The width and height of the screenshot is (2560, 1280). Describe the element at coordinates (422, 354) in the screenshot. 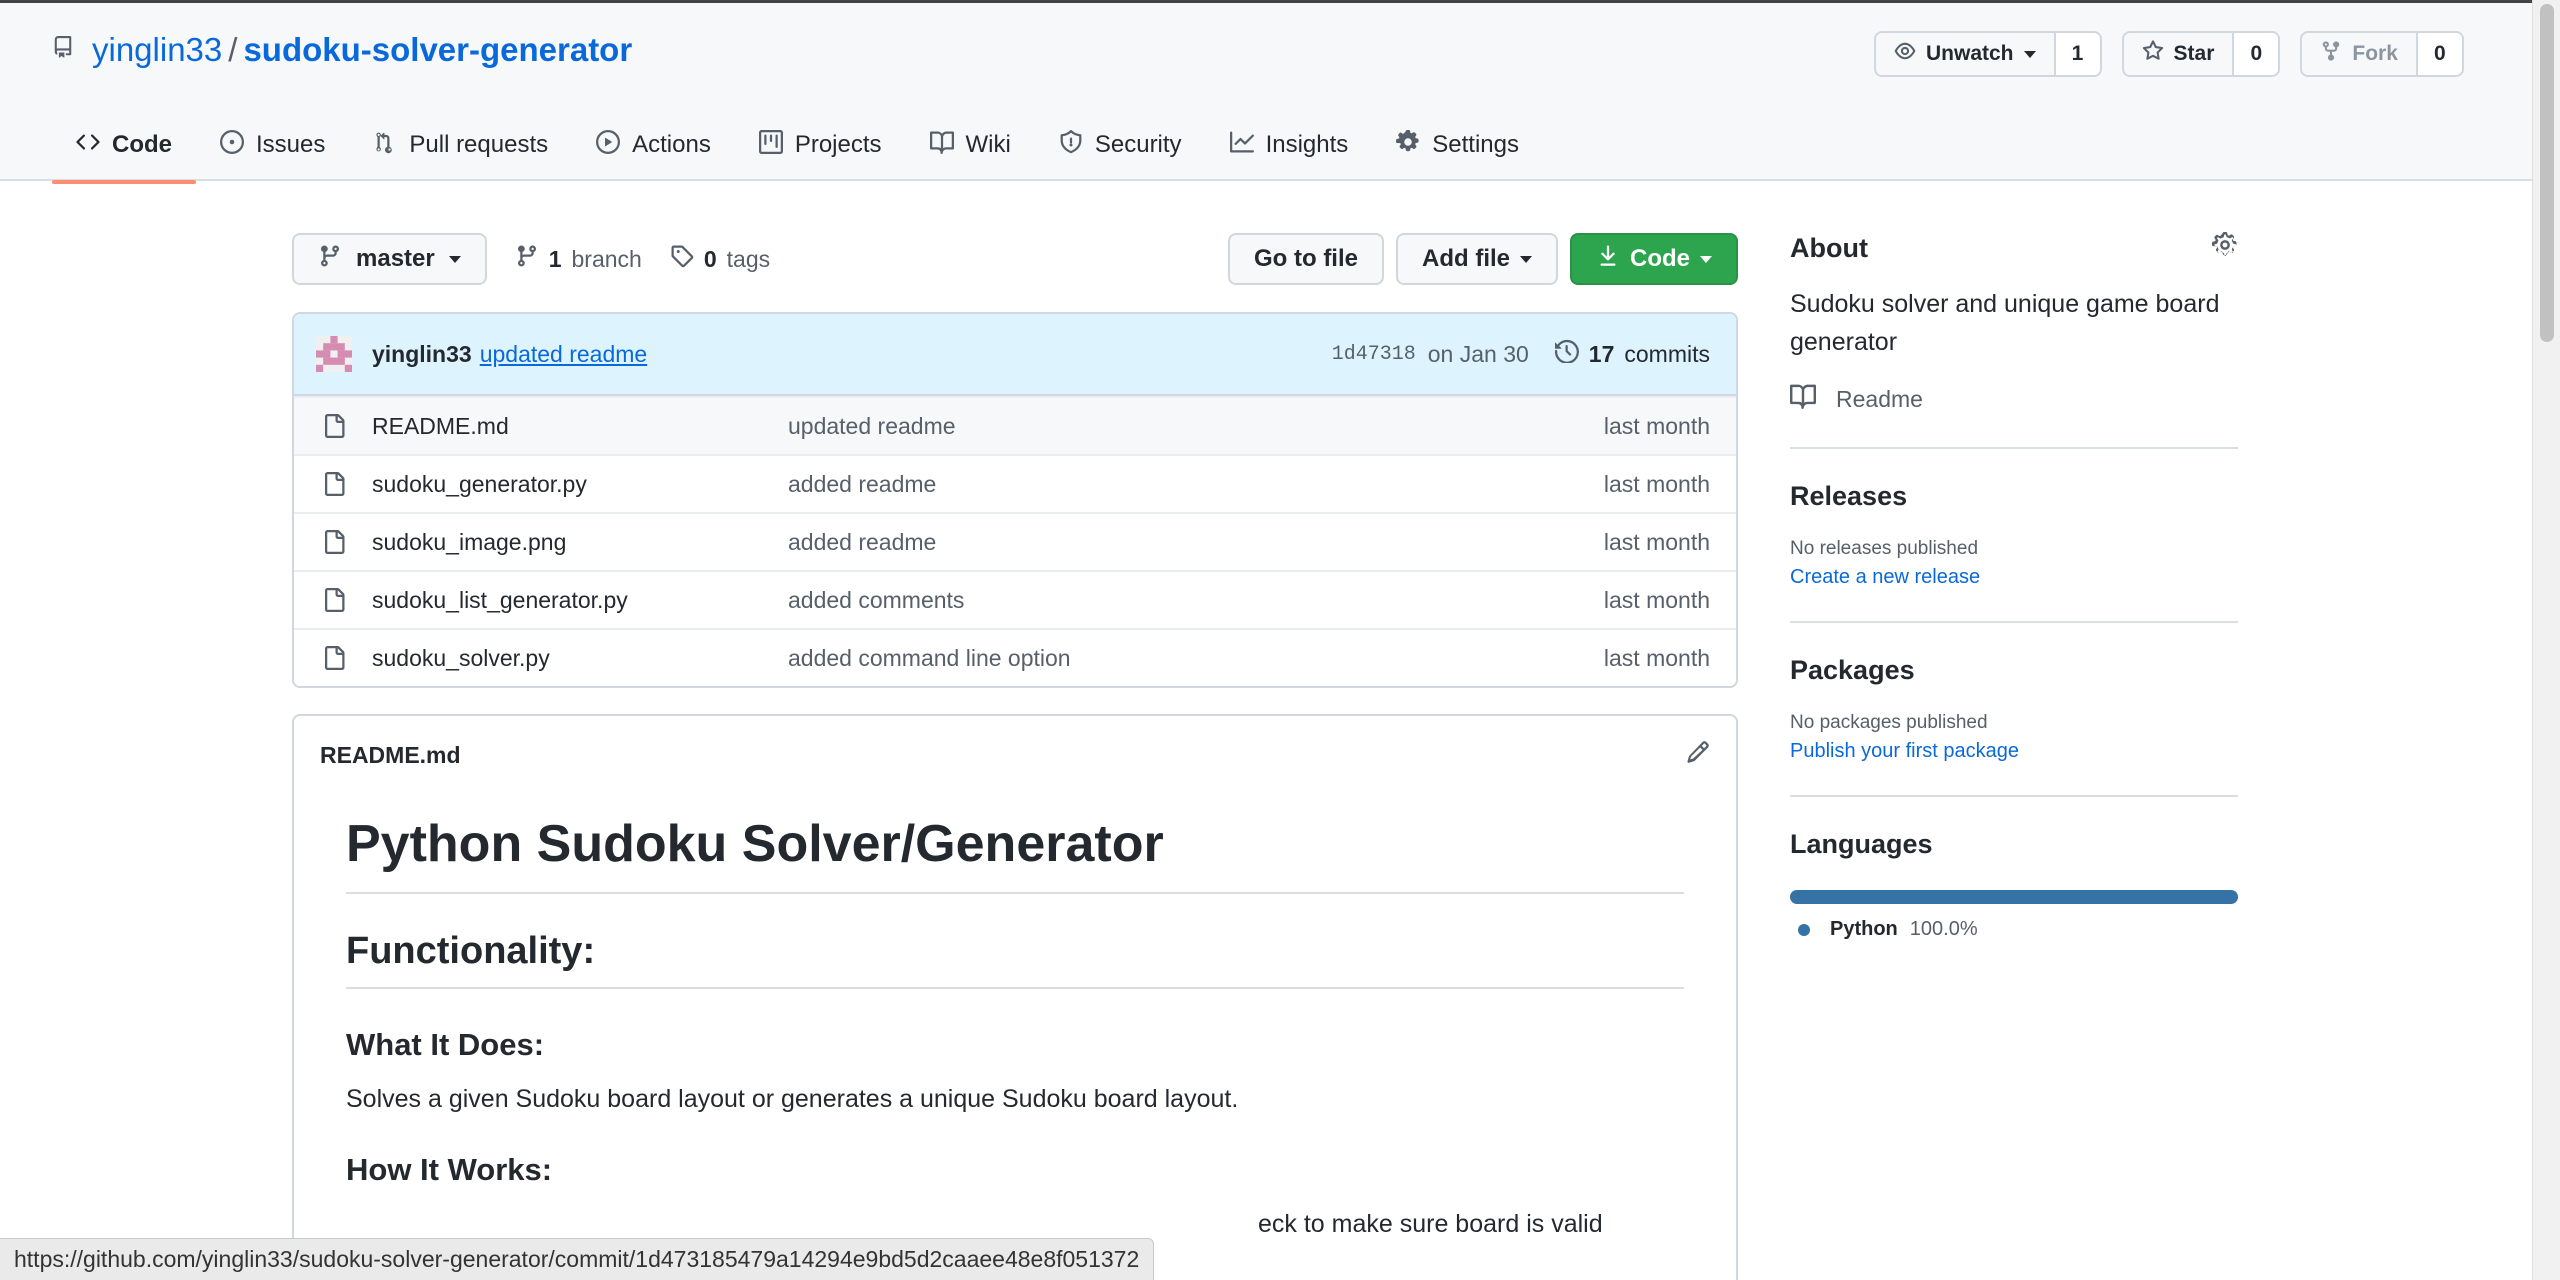

I see `commit-author: yinglin33` at that location.